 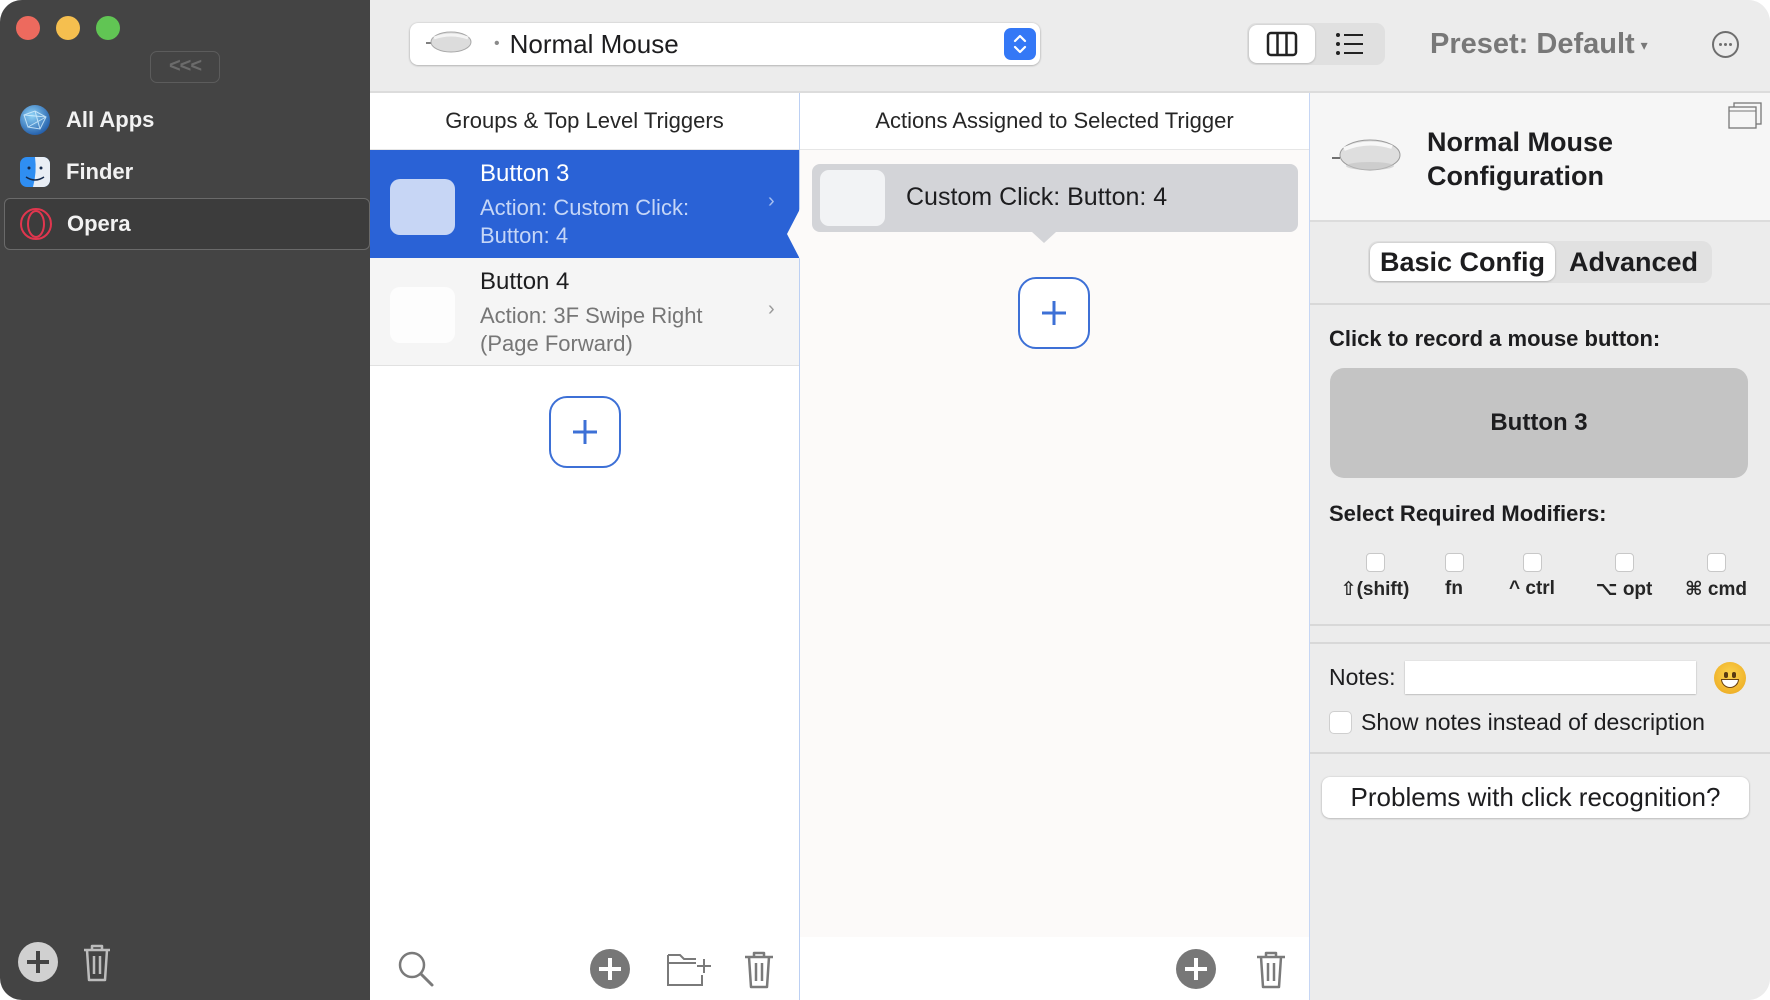 I want to click on add-action-footer-button, so click(x=1196, y=969).